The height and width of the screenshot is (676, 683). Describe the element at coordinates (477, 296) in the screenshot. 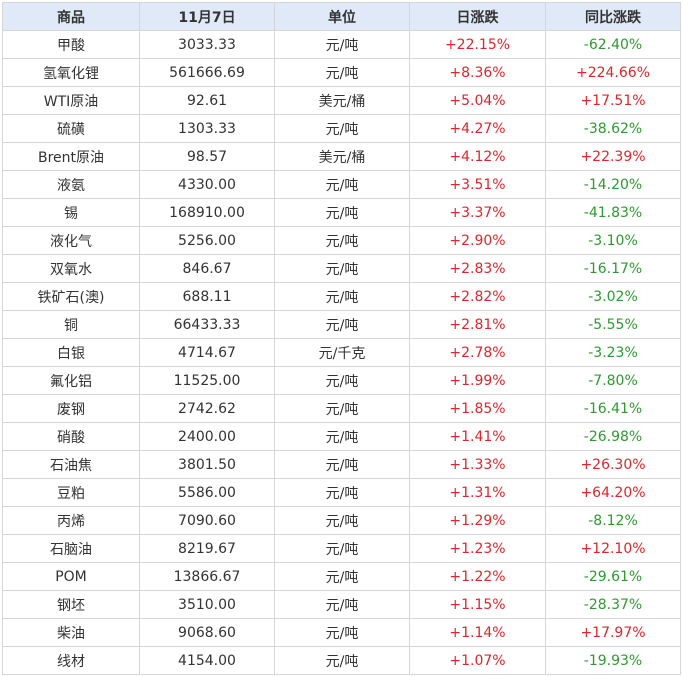

I see `cell-daily-change: +2.82%` at that location.